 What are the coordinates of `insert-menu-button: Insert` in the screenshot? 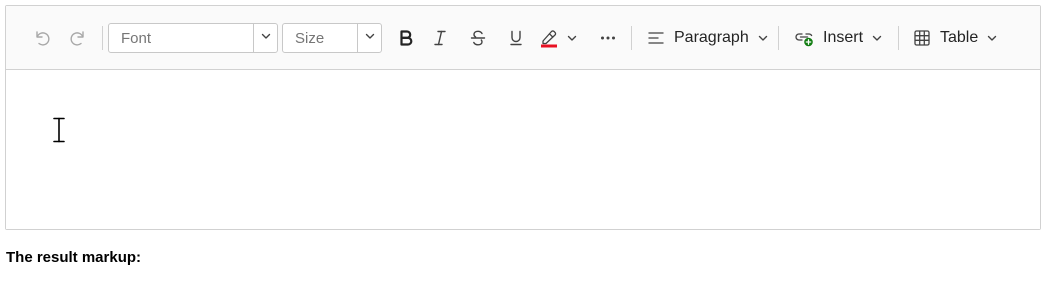 It's located at (840, 38).